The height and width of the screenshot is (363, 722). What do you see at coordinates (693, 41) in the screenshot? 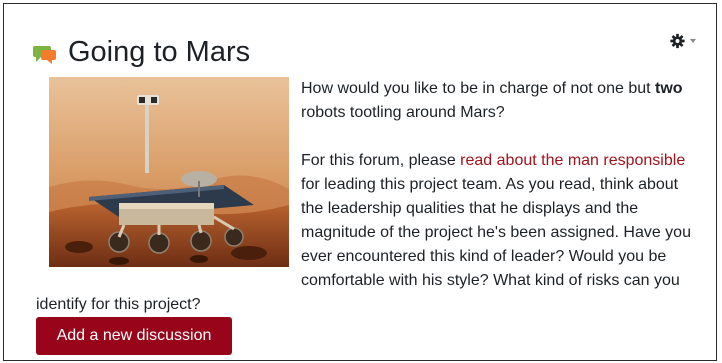
I see `chevron-down-icon` at bounding box center [693, 41].